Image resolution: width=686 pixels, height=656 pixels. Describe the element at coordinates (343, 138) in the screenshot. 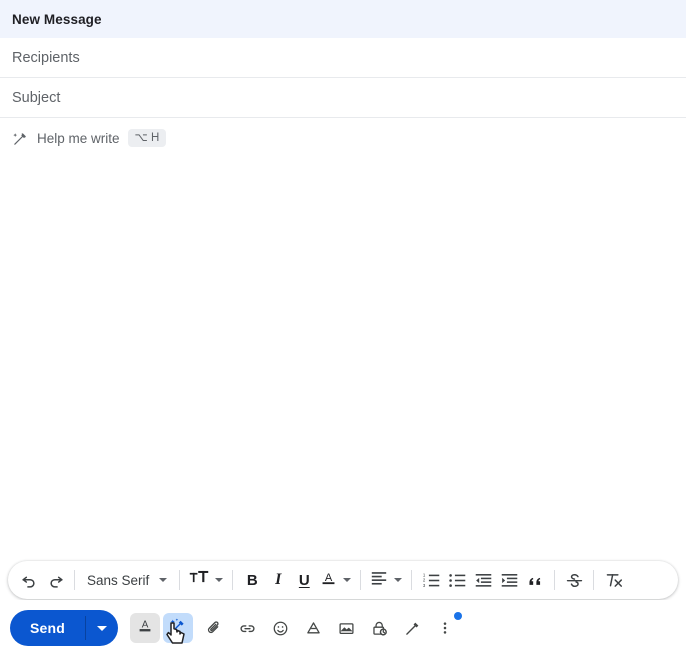

I see `help-me-write-row: Help me write ⌥ H` at that location.